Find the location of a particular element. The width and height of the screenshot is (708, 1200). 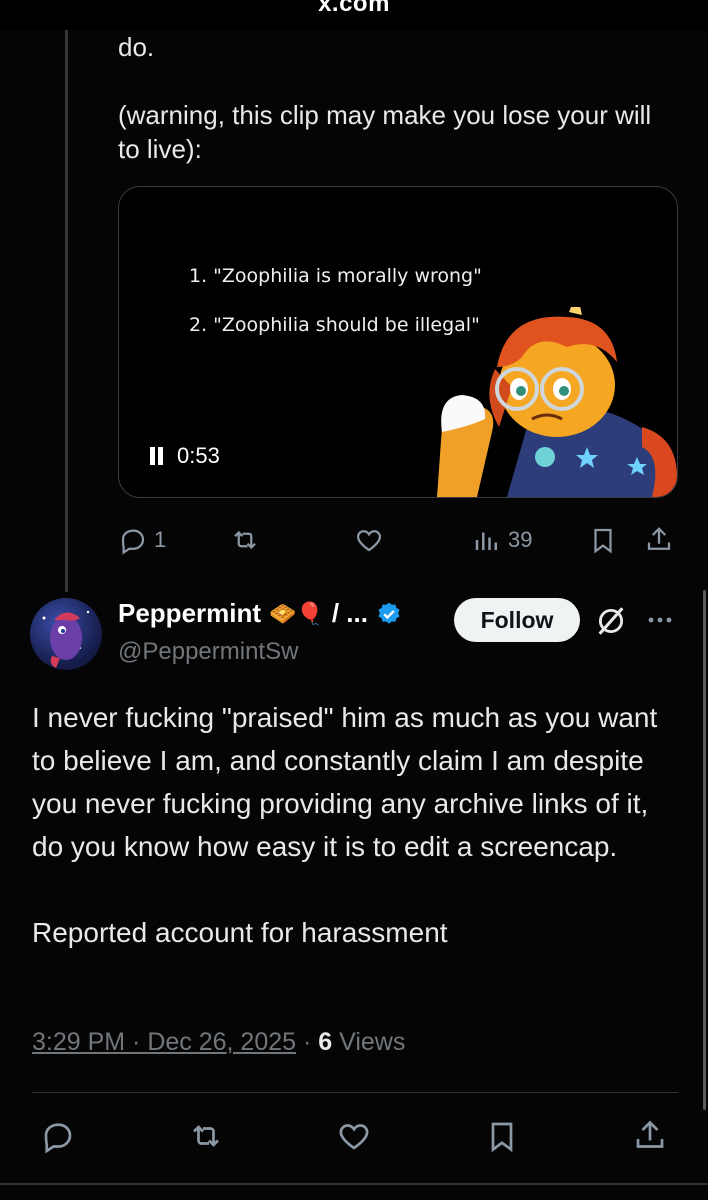

bookmark-action is located at coordinates (603, 540).